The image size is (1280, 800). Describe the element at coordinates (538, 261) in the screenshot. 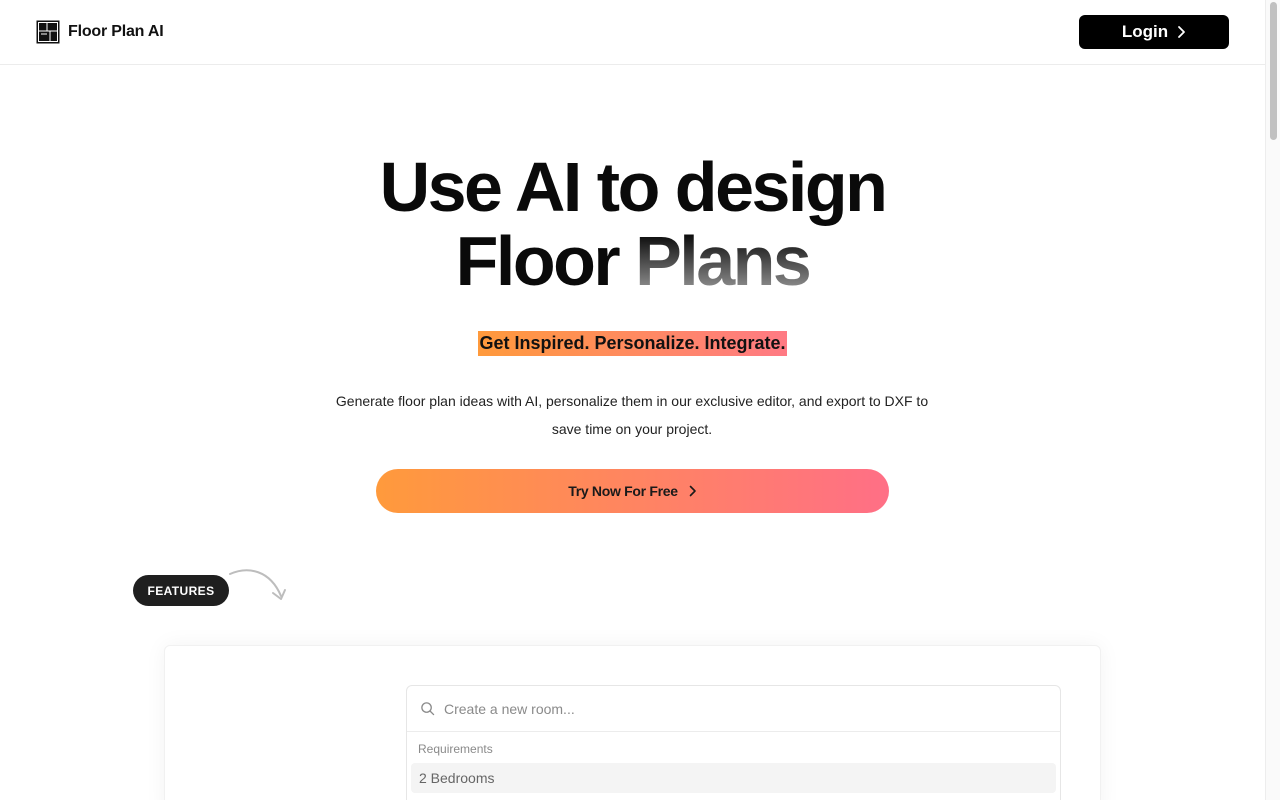

I see `hero-title-word-floor: Floor` at that location.